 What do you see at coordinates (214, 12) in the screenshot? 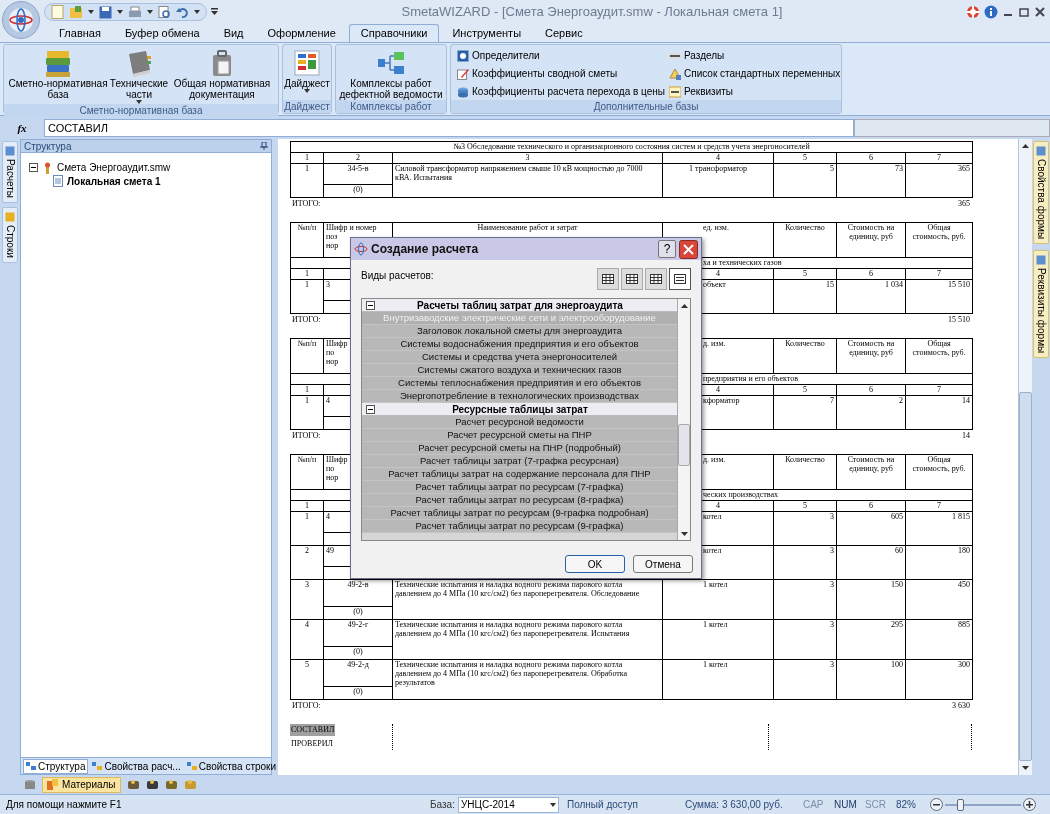
I see `customize-icon` at bounding box center [214, 12].